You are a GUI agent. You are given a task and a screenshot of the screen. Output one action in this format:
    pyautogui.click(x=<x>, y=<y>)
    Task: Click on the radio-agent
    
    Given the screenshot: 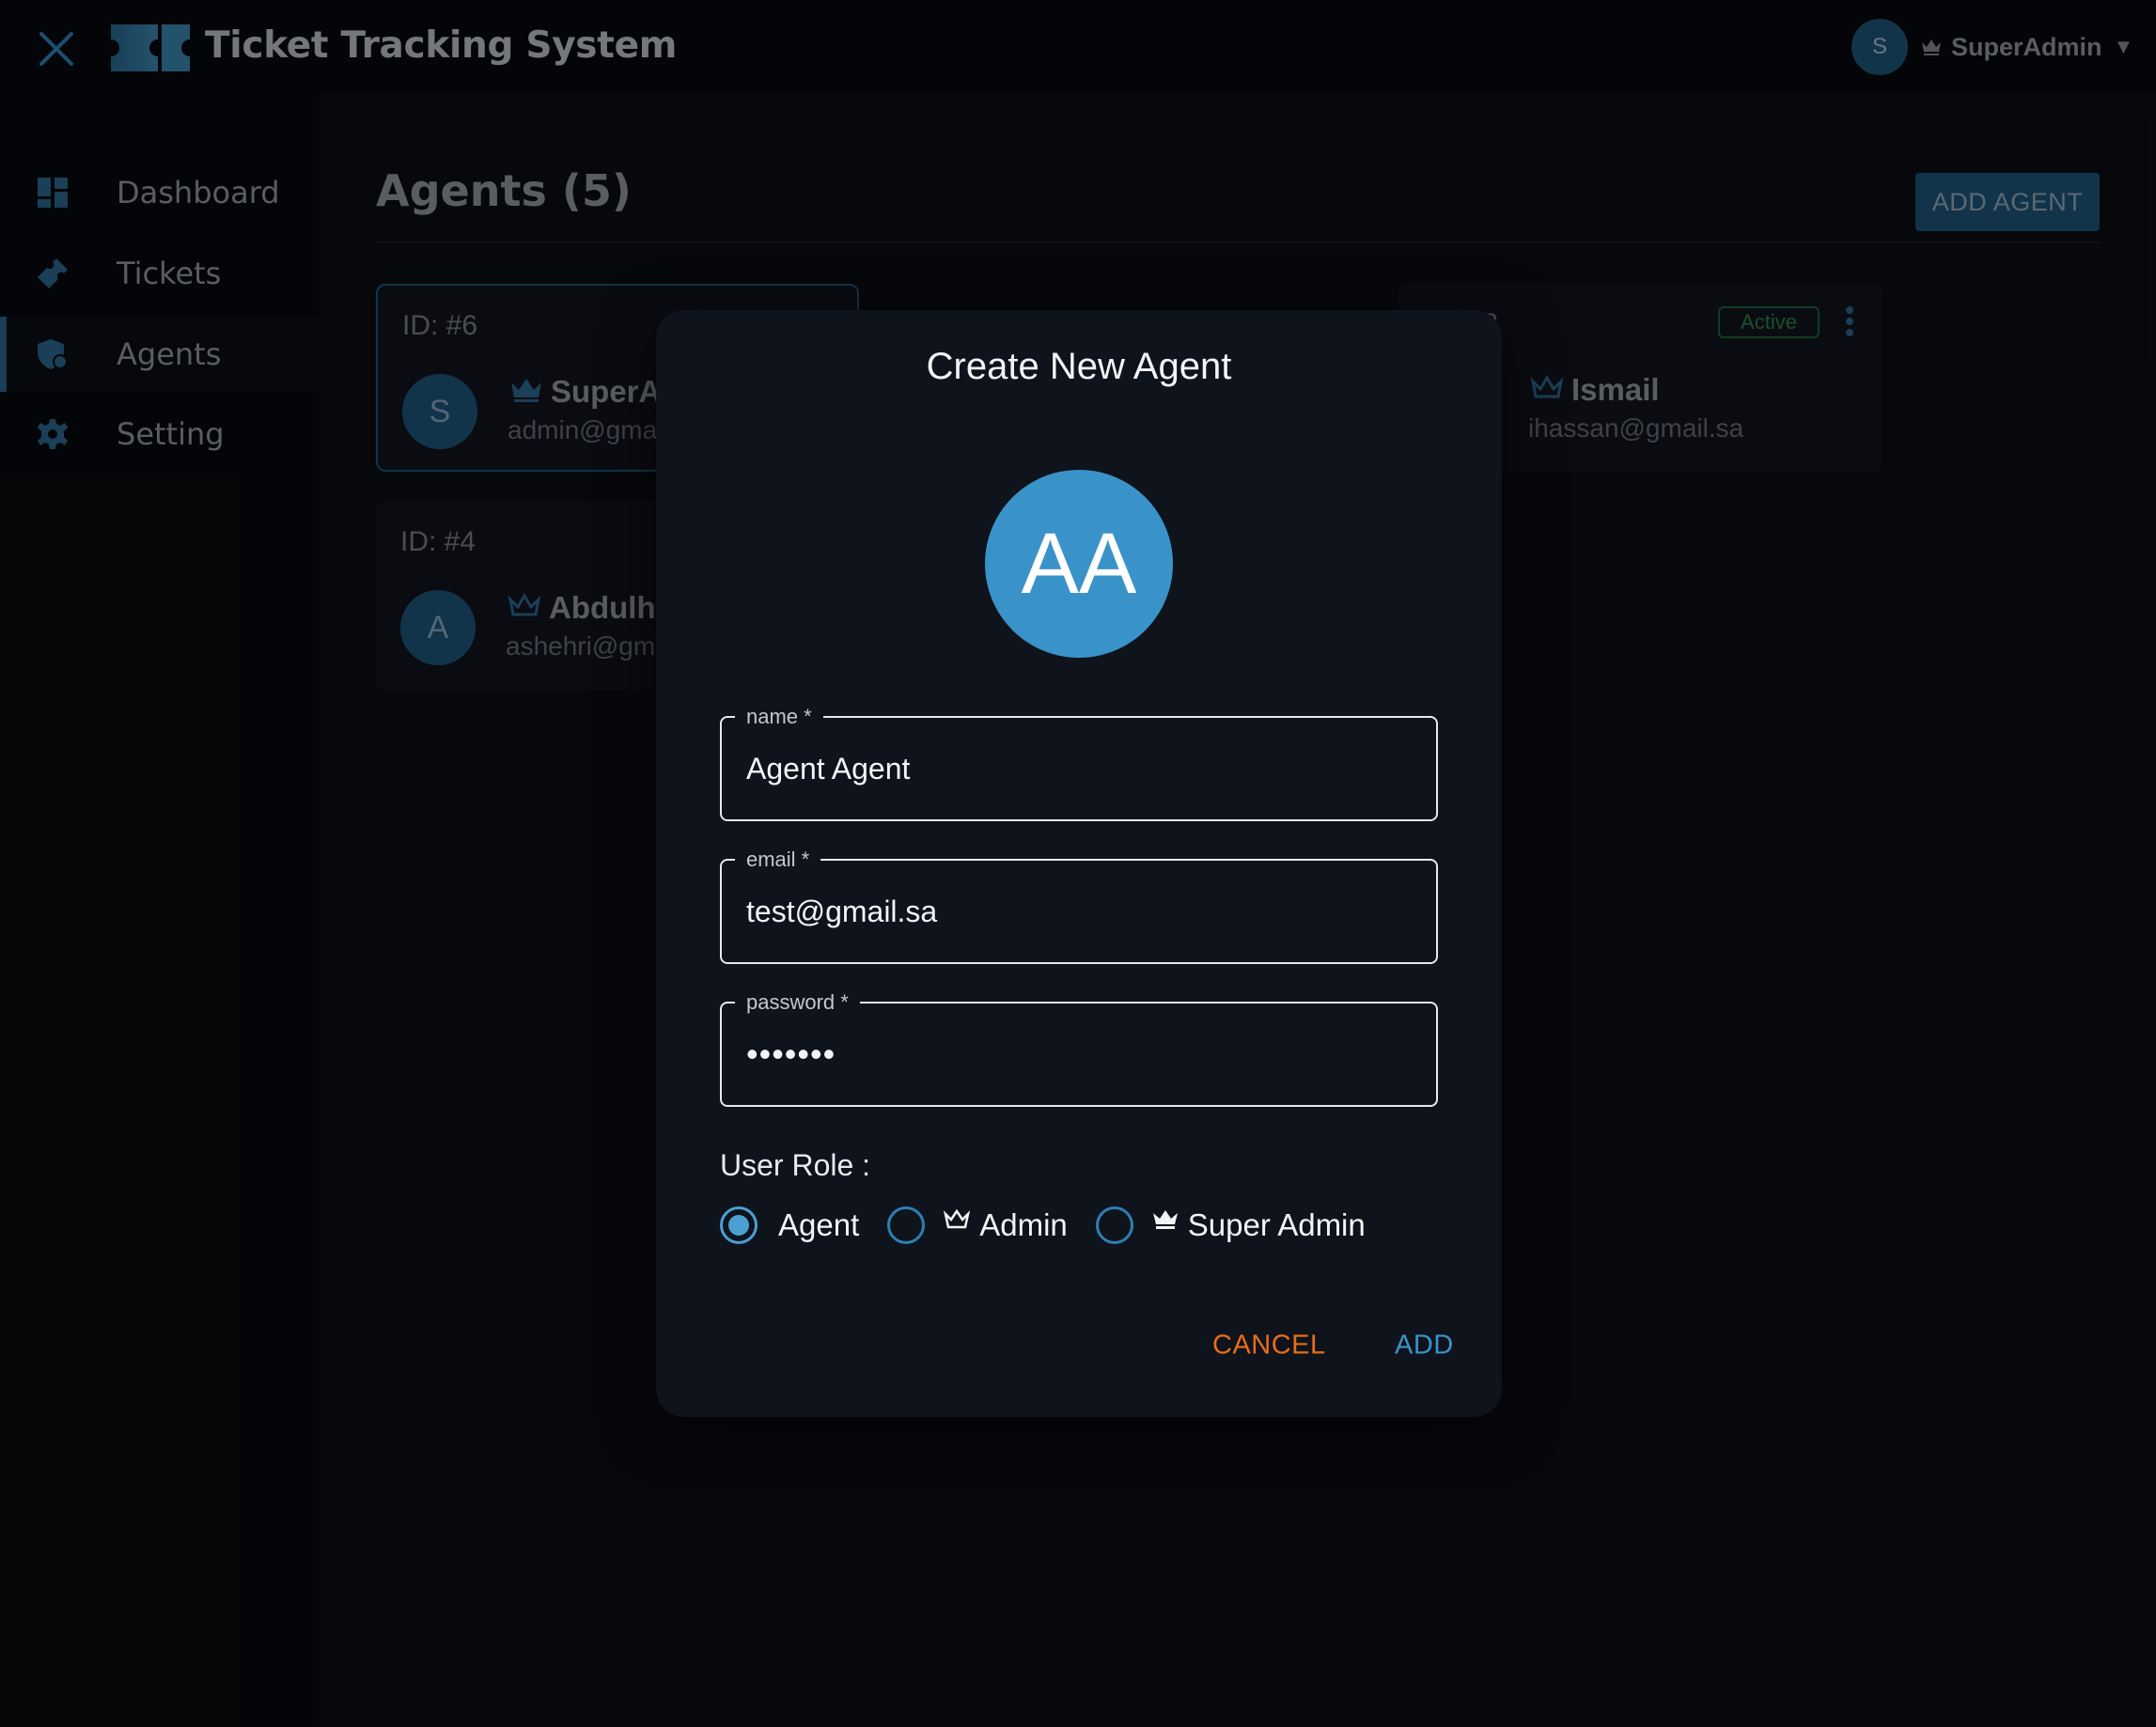 What is the action you would take?
    pyautogui.click(x=739, y=1225)
    